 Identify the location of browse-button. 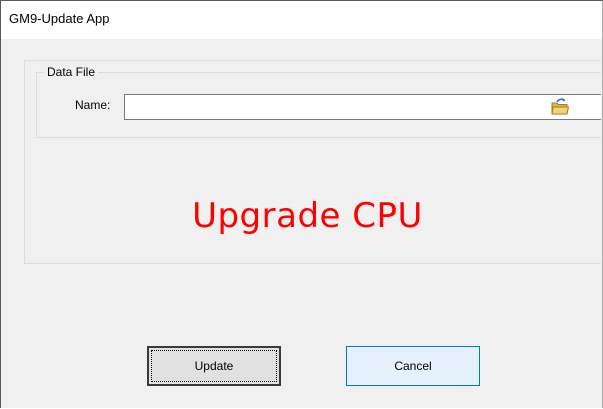
(560, 107).